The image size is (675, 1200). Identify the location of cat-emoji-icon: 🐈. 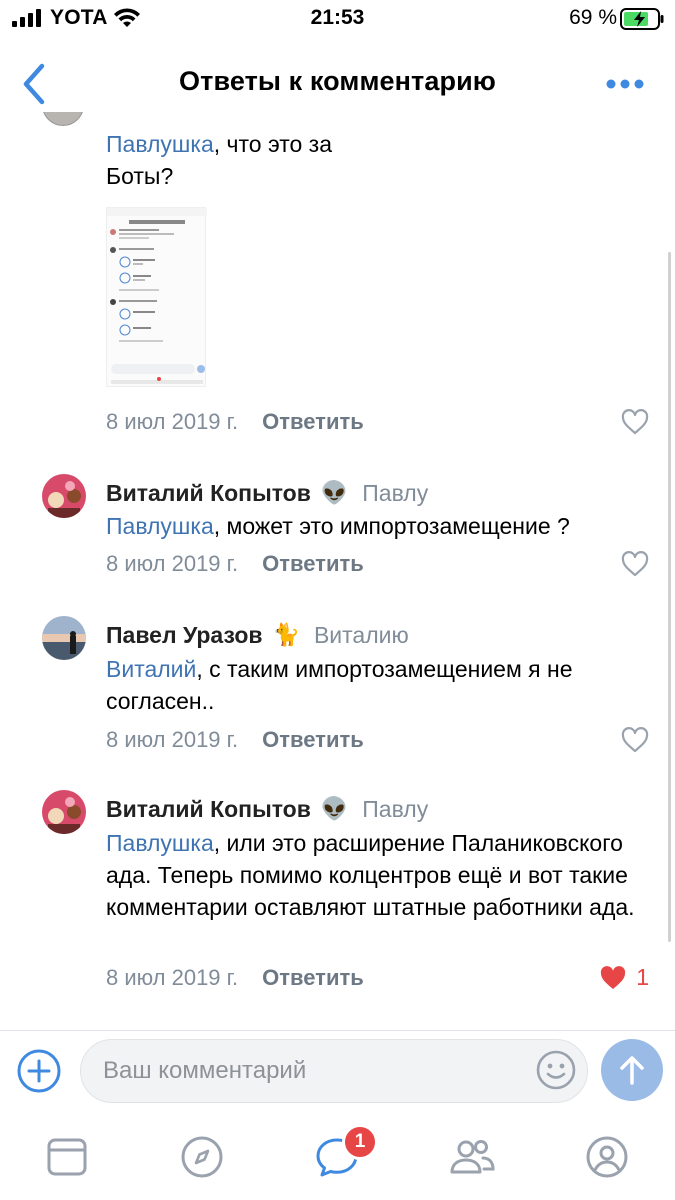
(286, 634).